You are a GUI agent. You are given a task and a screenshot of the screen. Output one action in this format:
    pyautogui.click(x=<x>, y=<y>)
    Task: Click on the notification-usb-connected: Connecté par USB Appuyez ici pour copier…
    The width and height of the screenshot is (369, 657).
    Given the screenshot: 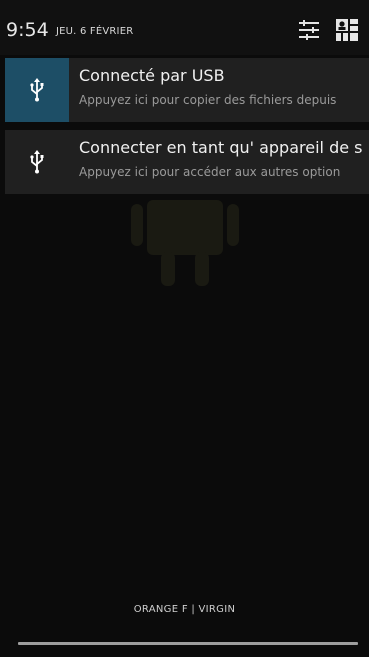 What is the action you would take?
    pyautogui.click(x=187, y=90)
    